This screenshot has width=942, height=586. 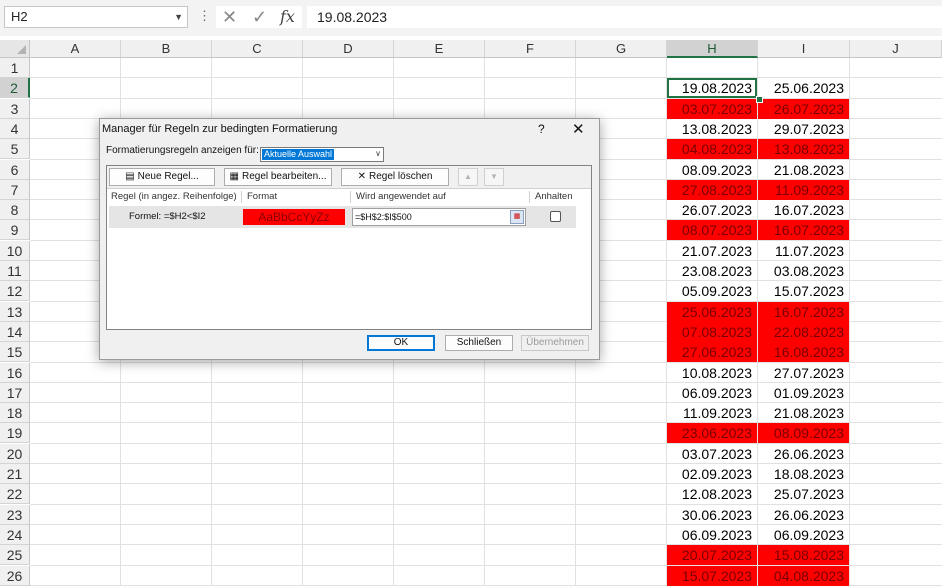 I want to click on cell-h7: 27.08.2023, so click(x=712, y=189).